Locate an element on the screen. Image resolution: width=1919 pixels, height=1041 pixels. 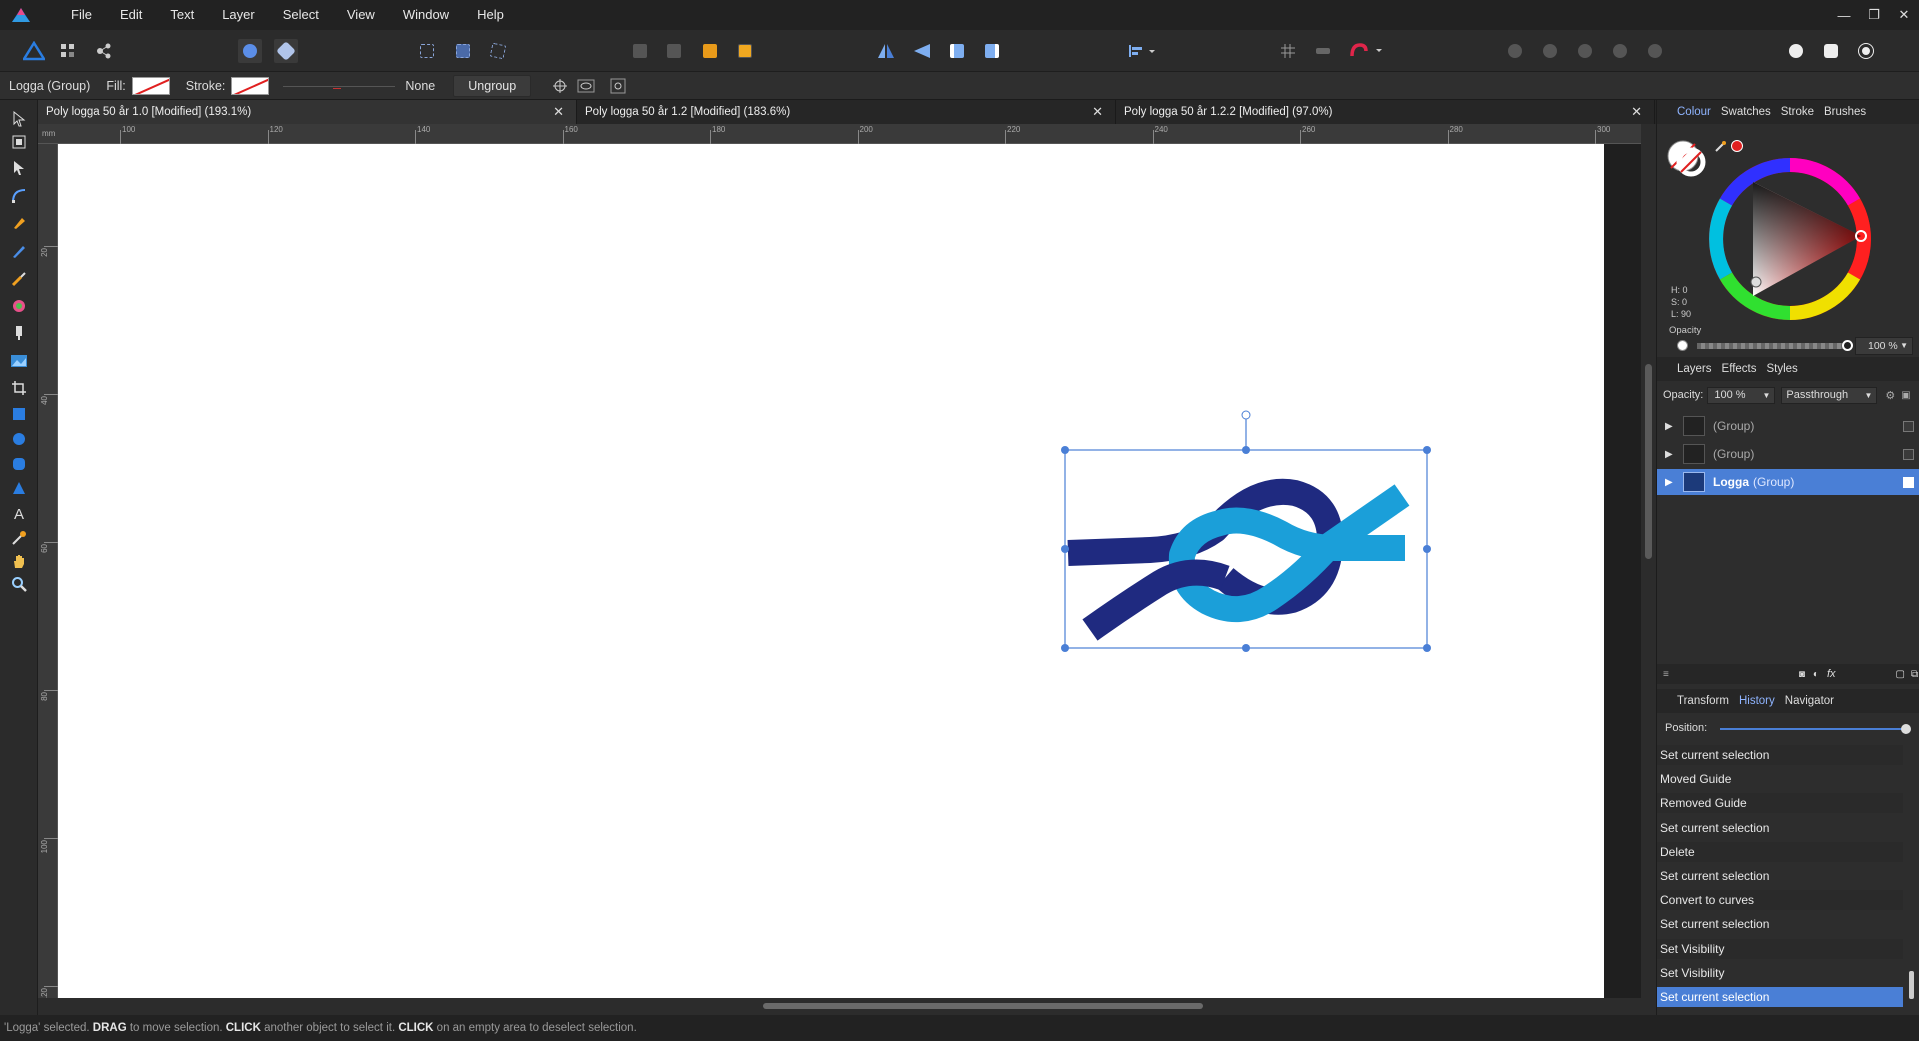
pixel-persona-icon is located at coordinates (68, 51).